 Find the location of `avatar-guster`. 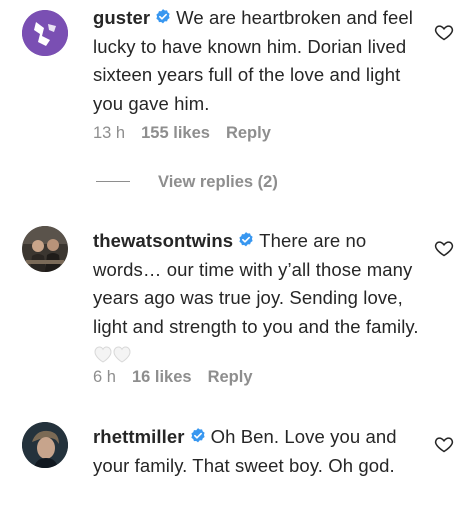

avatar-guster is located at coordinates (45, 33).